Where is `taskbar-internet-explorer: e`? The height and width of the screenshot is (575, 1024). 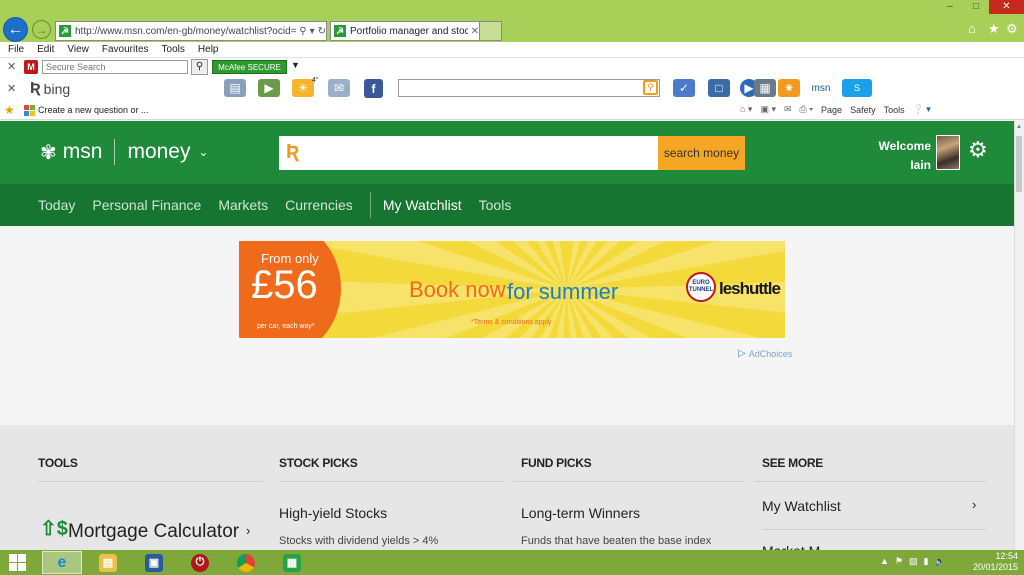 taskbar-internet-explorer: e is located at coordinates (62, 562).